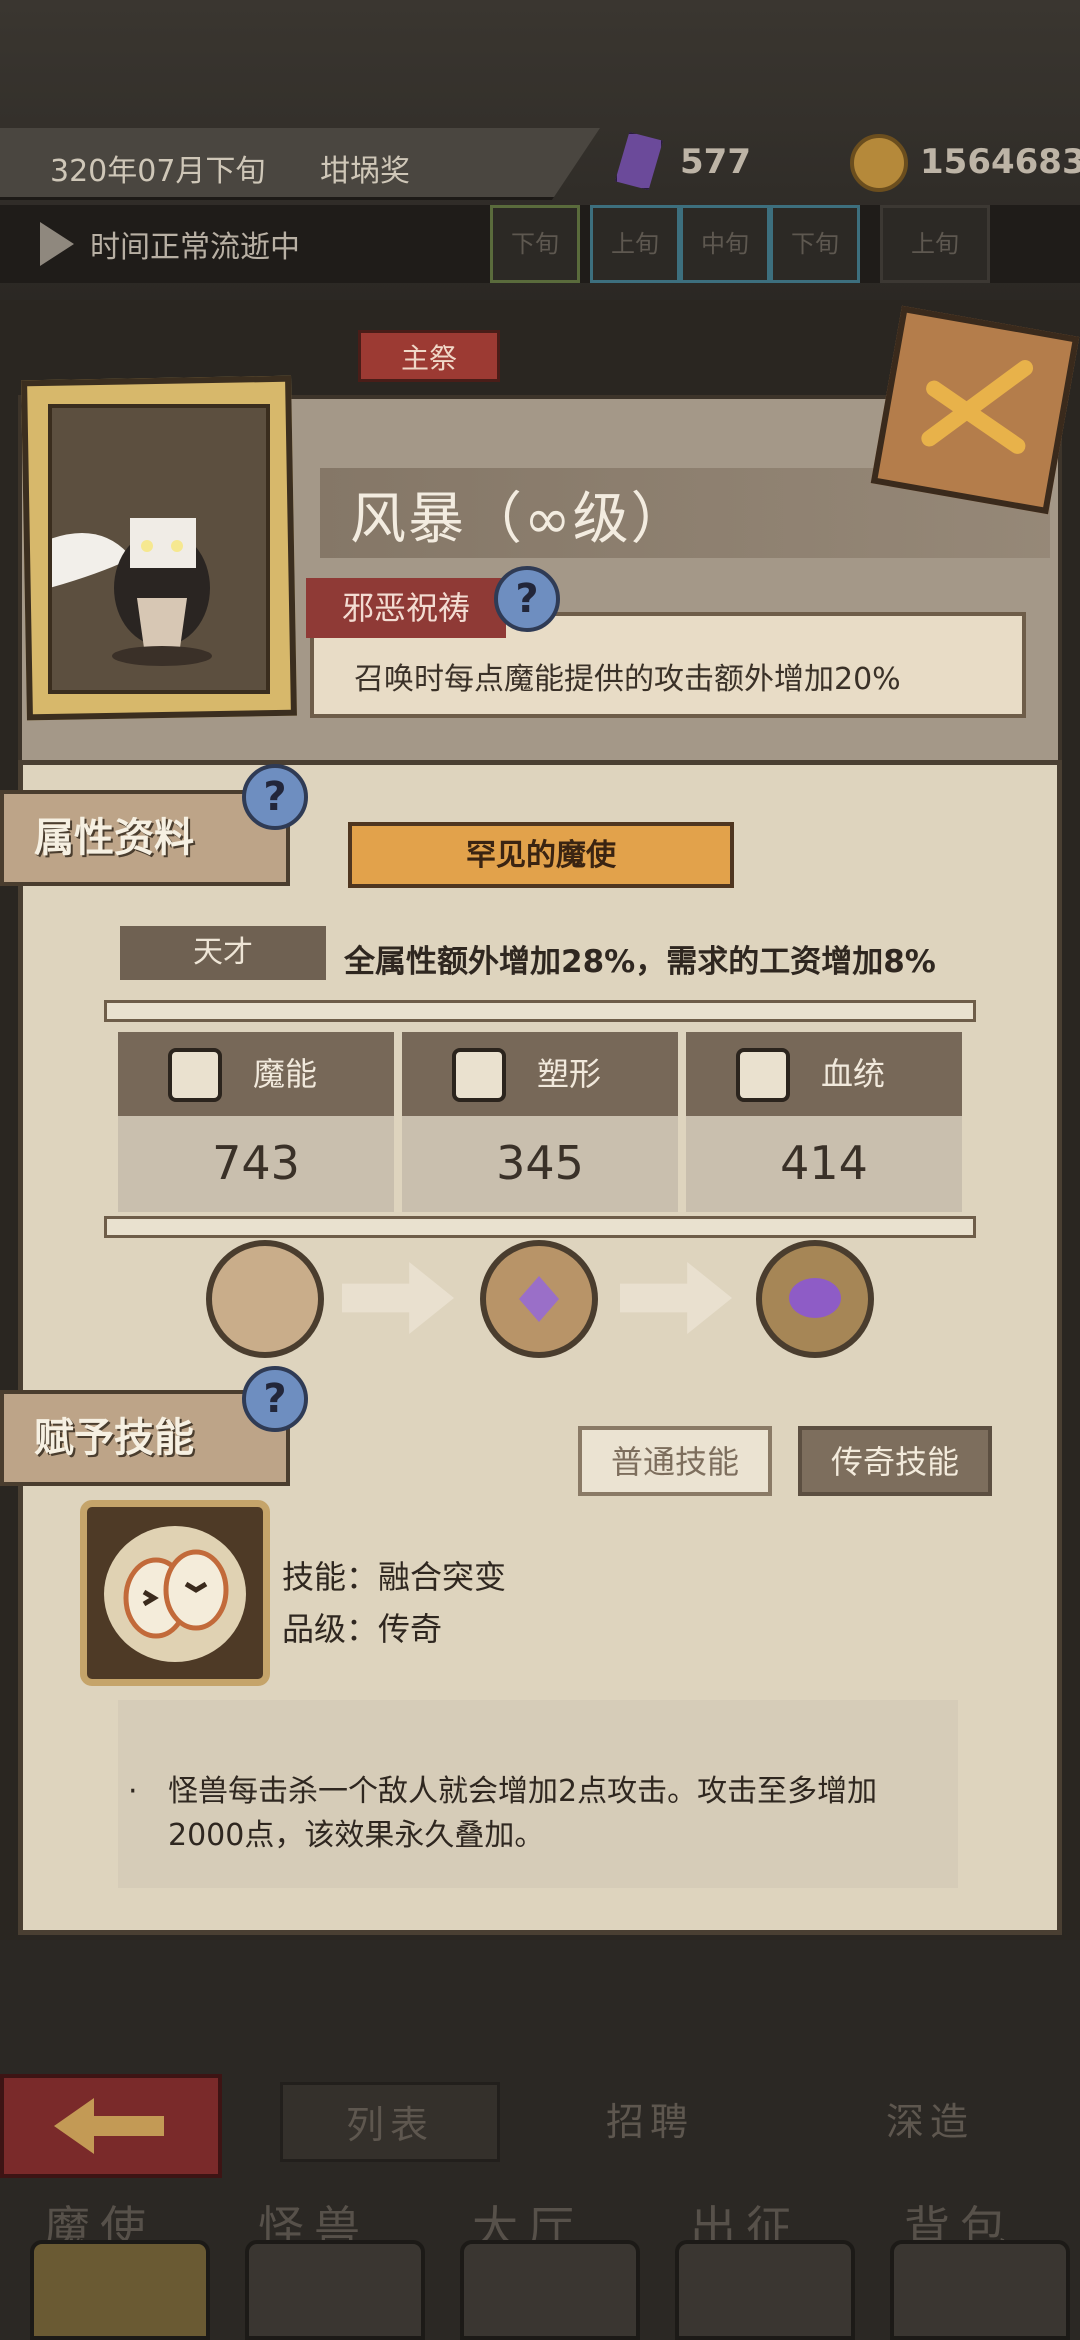 The width and height of the screenshot is (1080, 2340). Describe the element at coordinates (824, 1163) in the screenshot. I see `stat-value: 414` at that location.